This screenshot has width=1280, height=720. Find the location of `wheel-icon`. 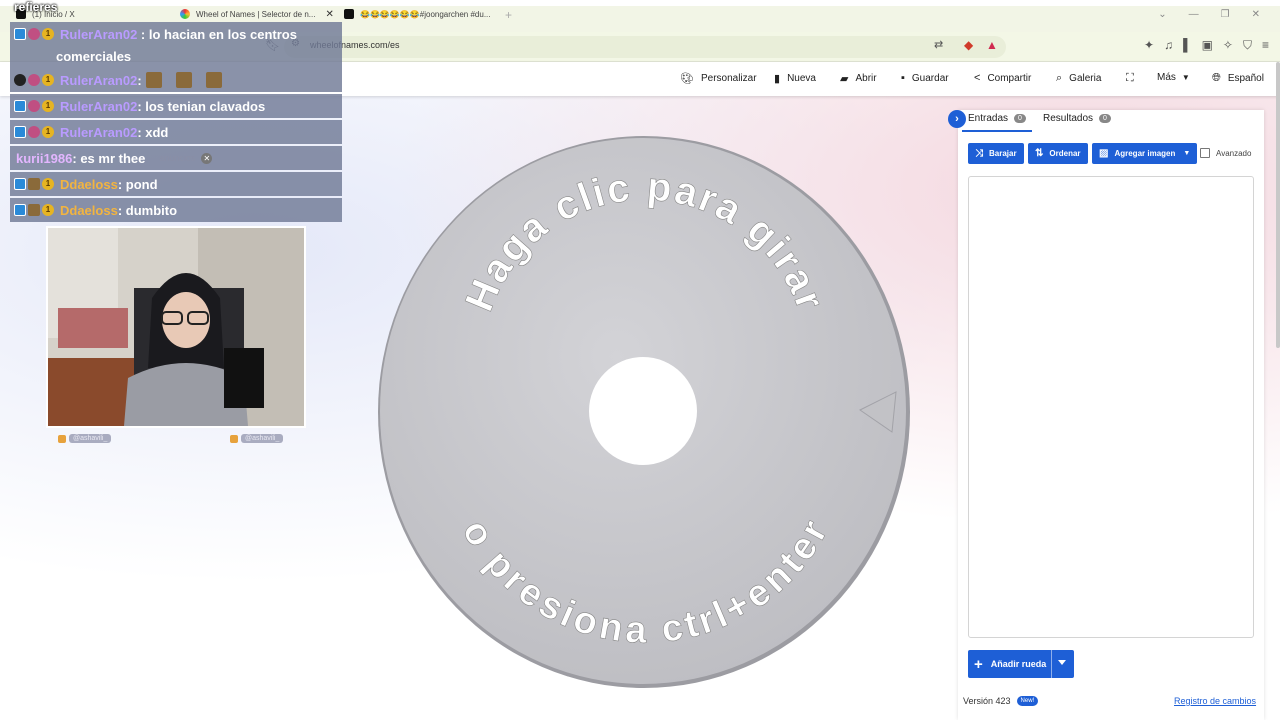

wheel-icon is located at coordinates (185, 14).